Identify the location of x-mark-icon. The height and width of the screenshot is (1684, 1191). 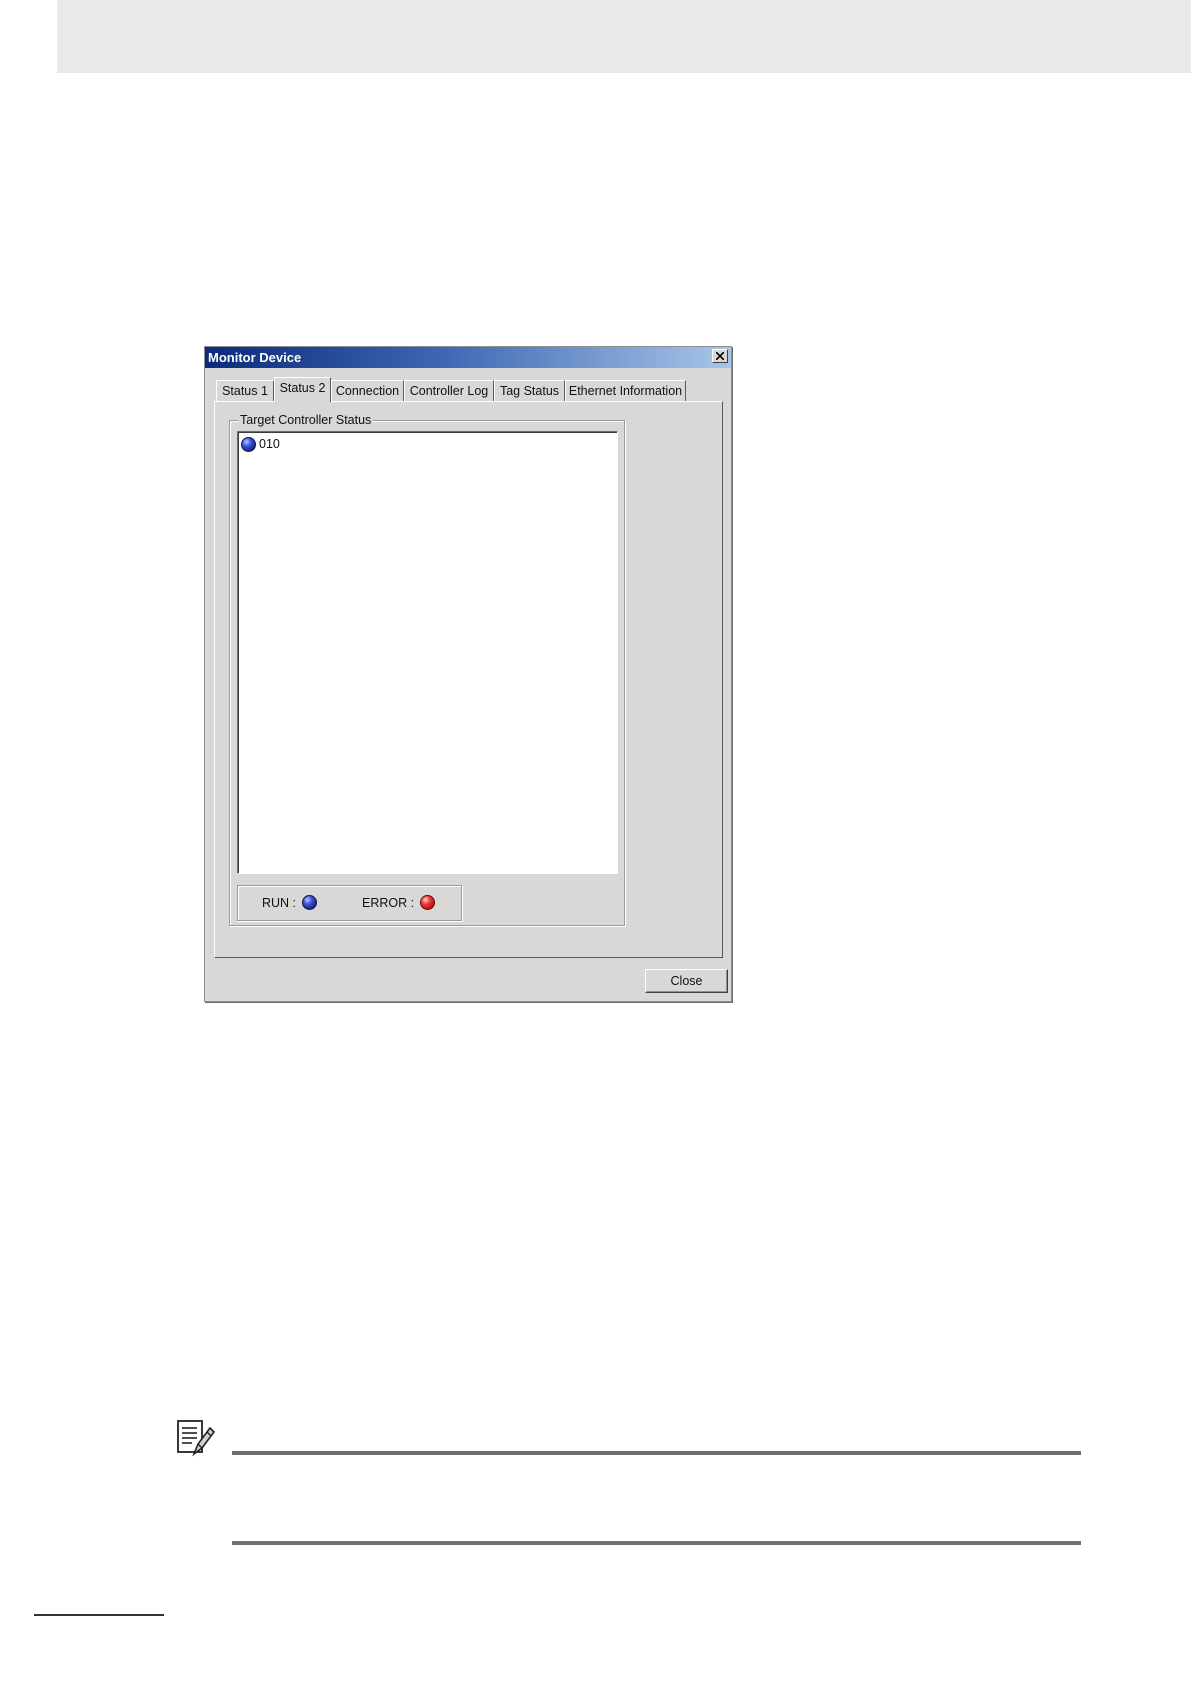
(720, 356).